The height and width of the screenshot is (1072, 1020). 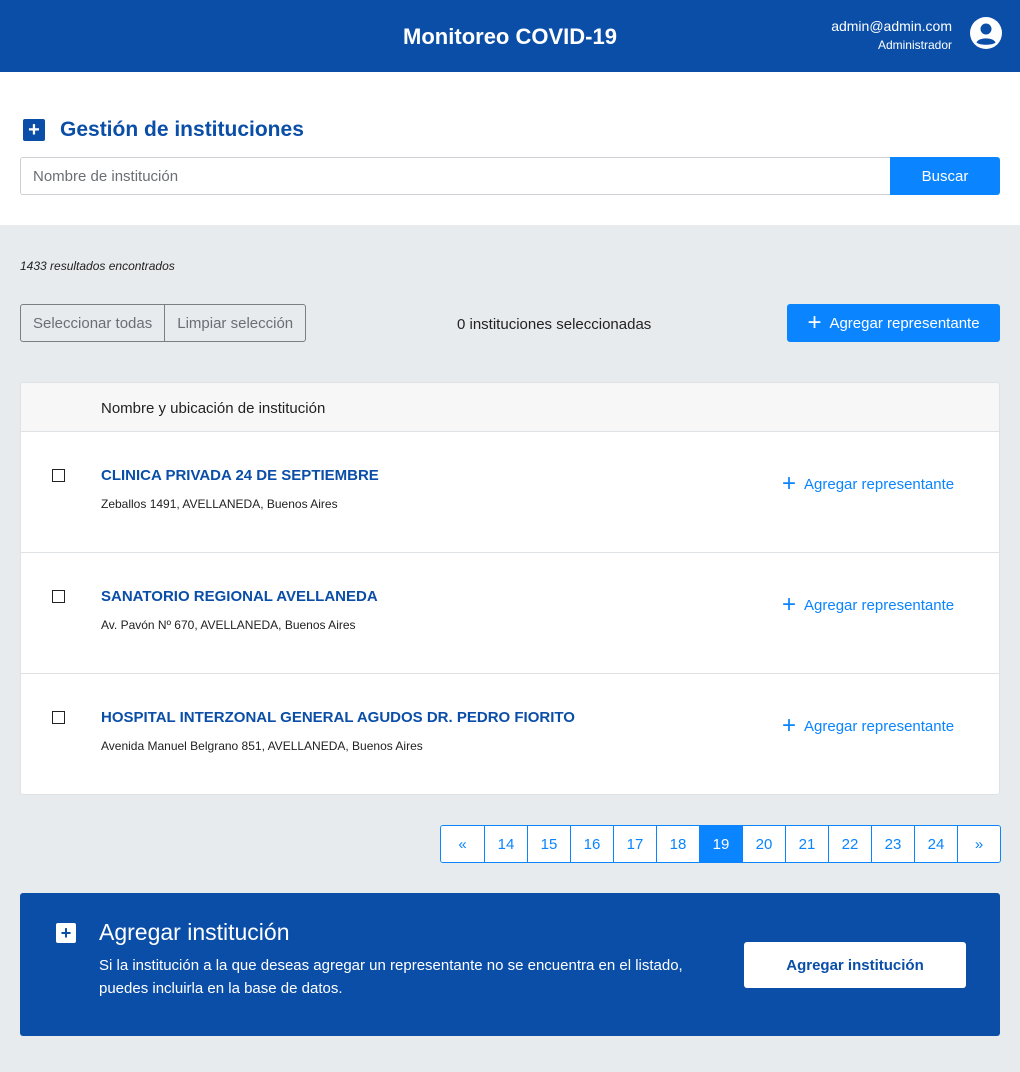 I want to click on search-panel: + Gestión de instituciones Buscar, so click(x=510, y=148).